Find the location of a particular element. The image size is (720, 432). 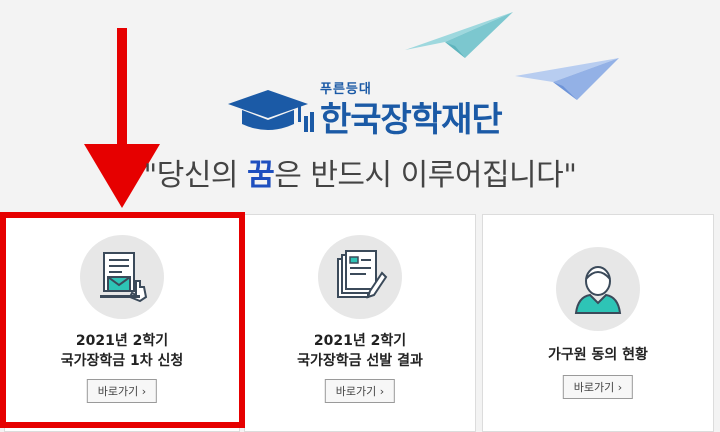

person-icon is located at coordinates (598, 290).